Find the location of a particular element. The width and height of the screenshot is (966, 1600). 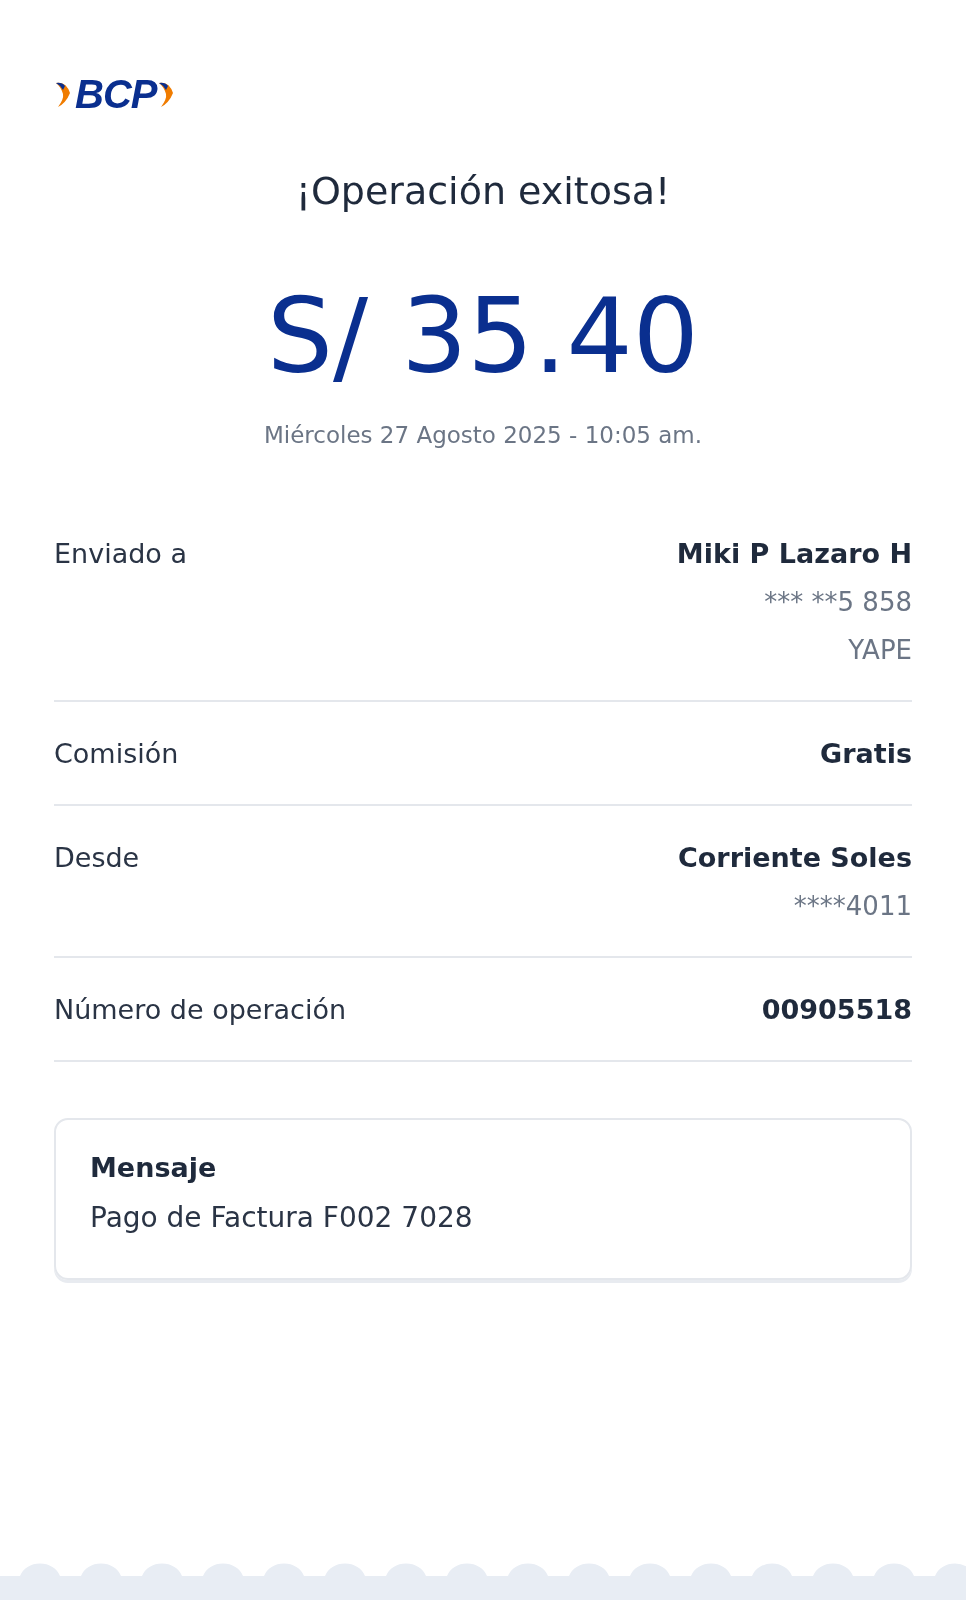

detail-label: Enviado a is located at coordinates (120, 554).